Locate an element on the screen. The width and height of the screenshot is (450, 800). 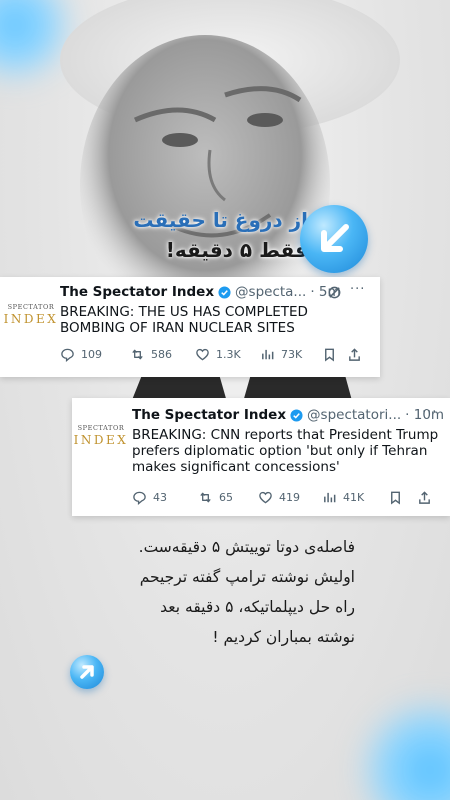
tweet-actions: 109 586 1.3K 73K is located at coordinates (212, 354).